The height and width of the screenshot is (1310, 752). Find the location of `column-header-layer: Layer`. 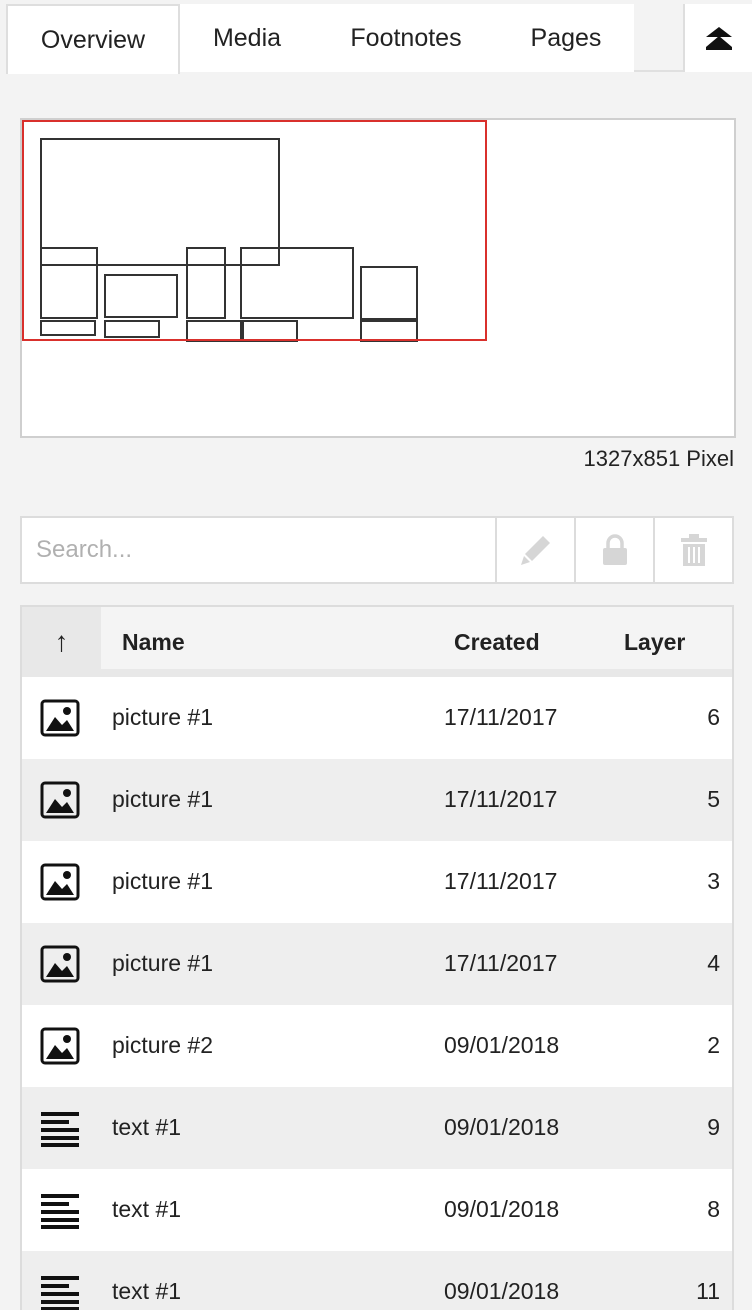

column-header-layer: Layer is located at coordinates (654, 642).